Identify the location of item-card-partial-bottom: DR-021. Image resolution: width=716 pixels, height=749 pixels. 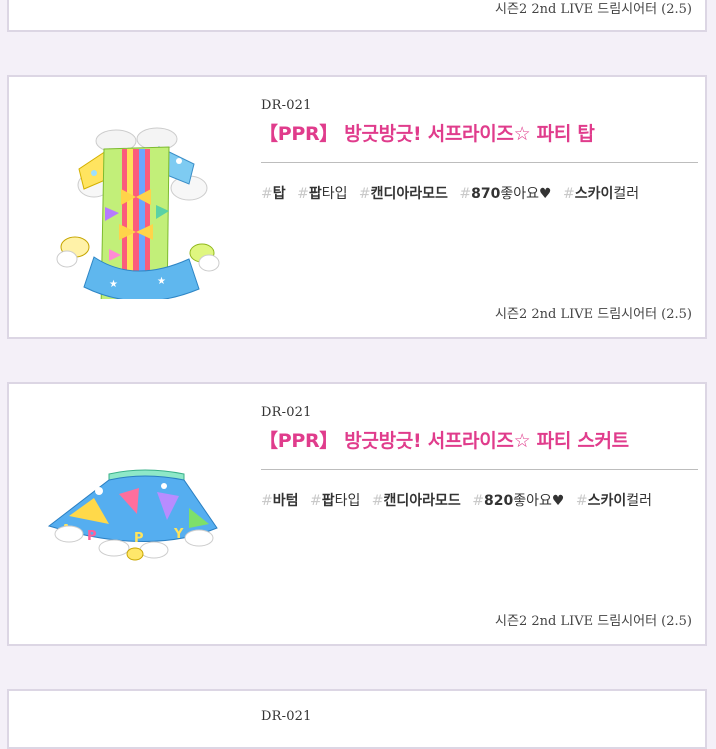
(357, 719).